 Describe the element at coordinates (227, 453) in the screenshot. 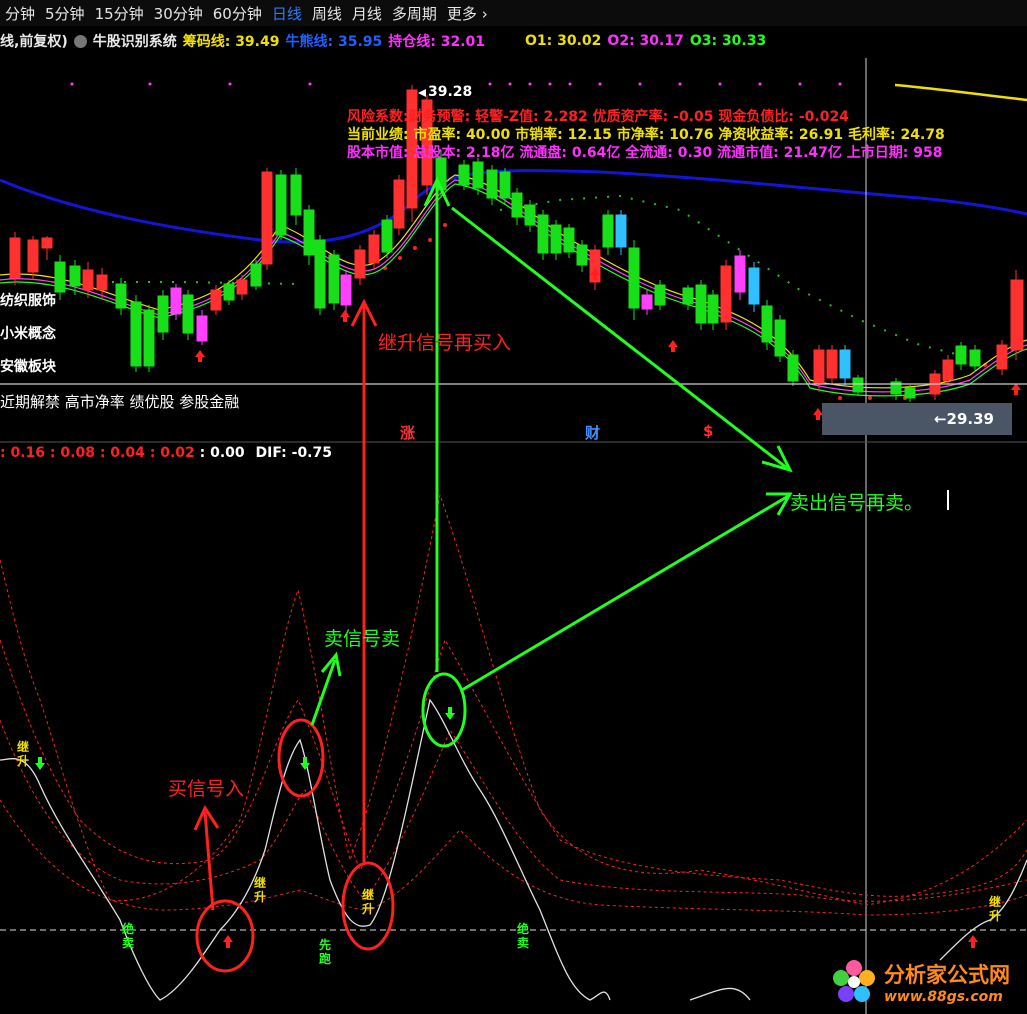

I see `macd-e: 0.00` at that location.